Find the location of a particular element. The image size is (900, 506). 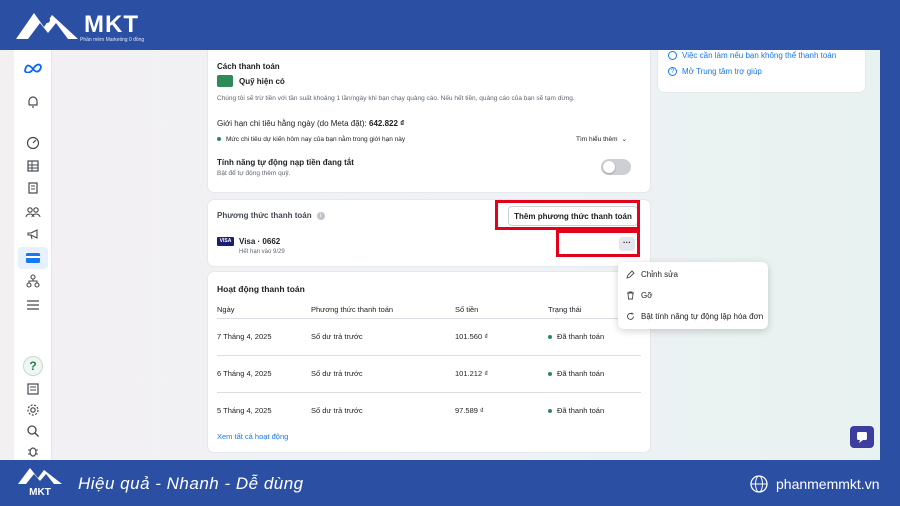

bullet-dot is located at coordinates (219, 139).